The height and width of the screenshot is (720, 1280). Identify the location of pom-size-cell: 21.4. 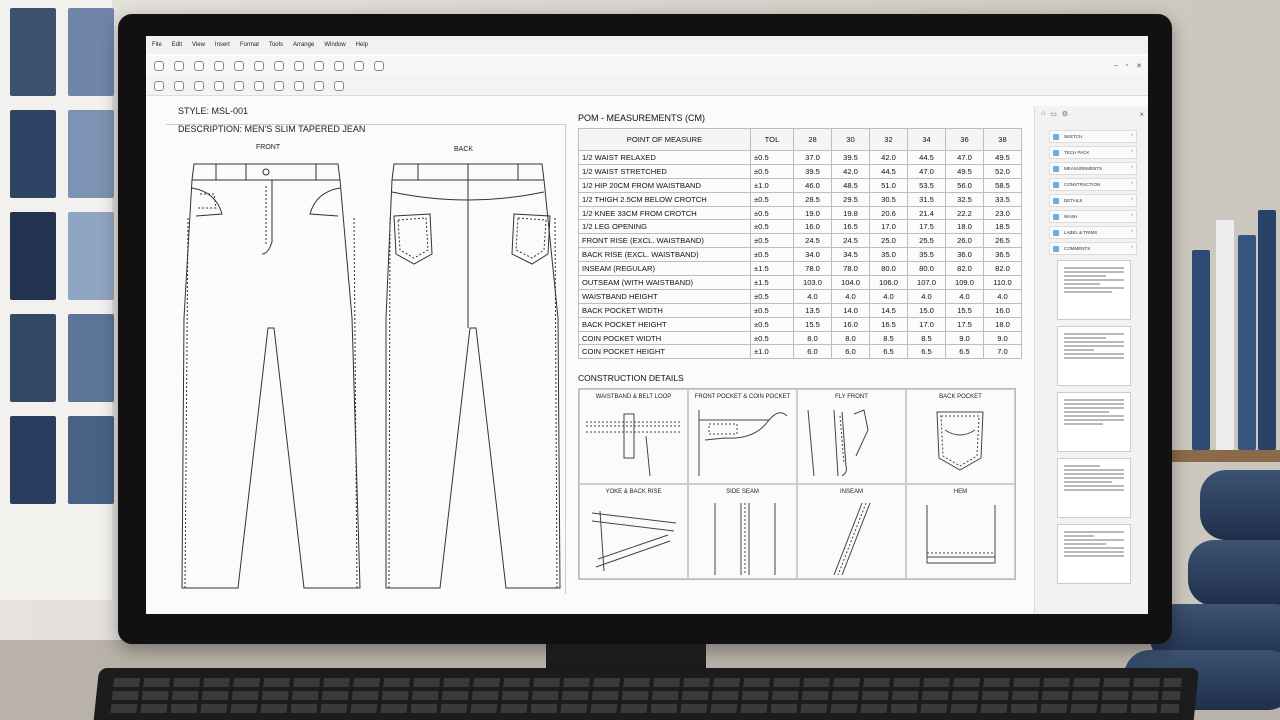
(926, 213).